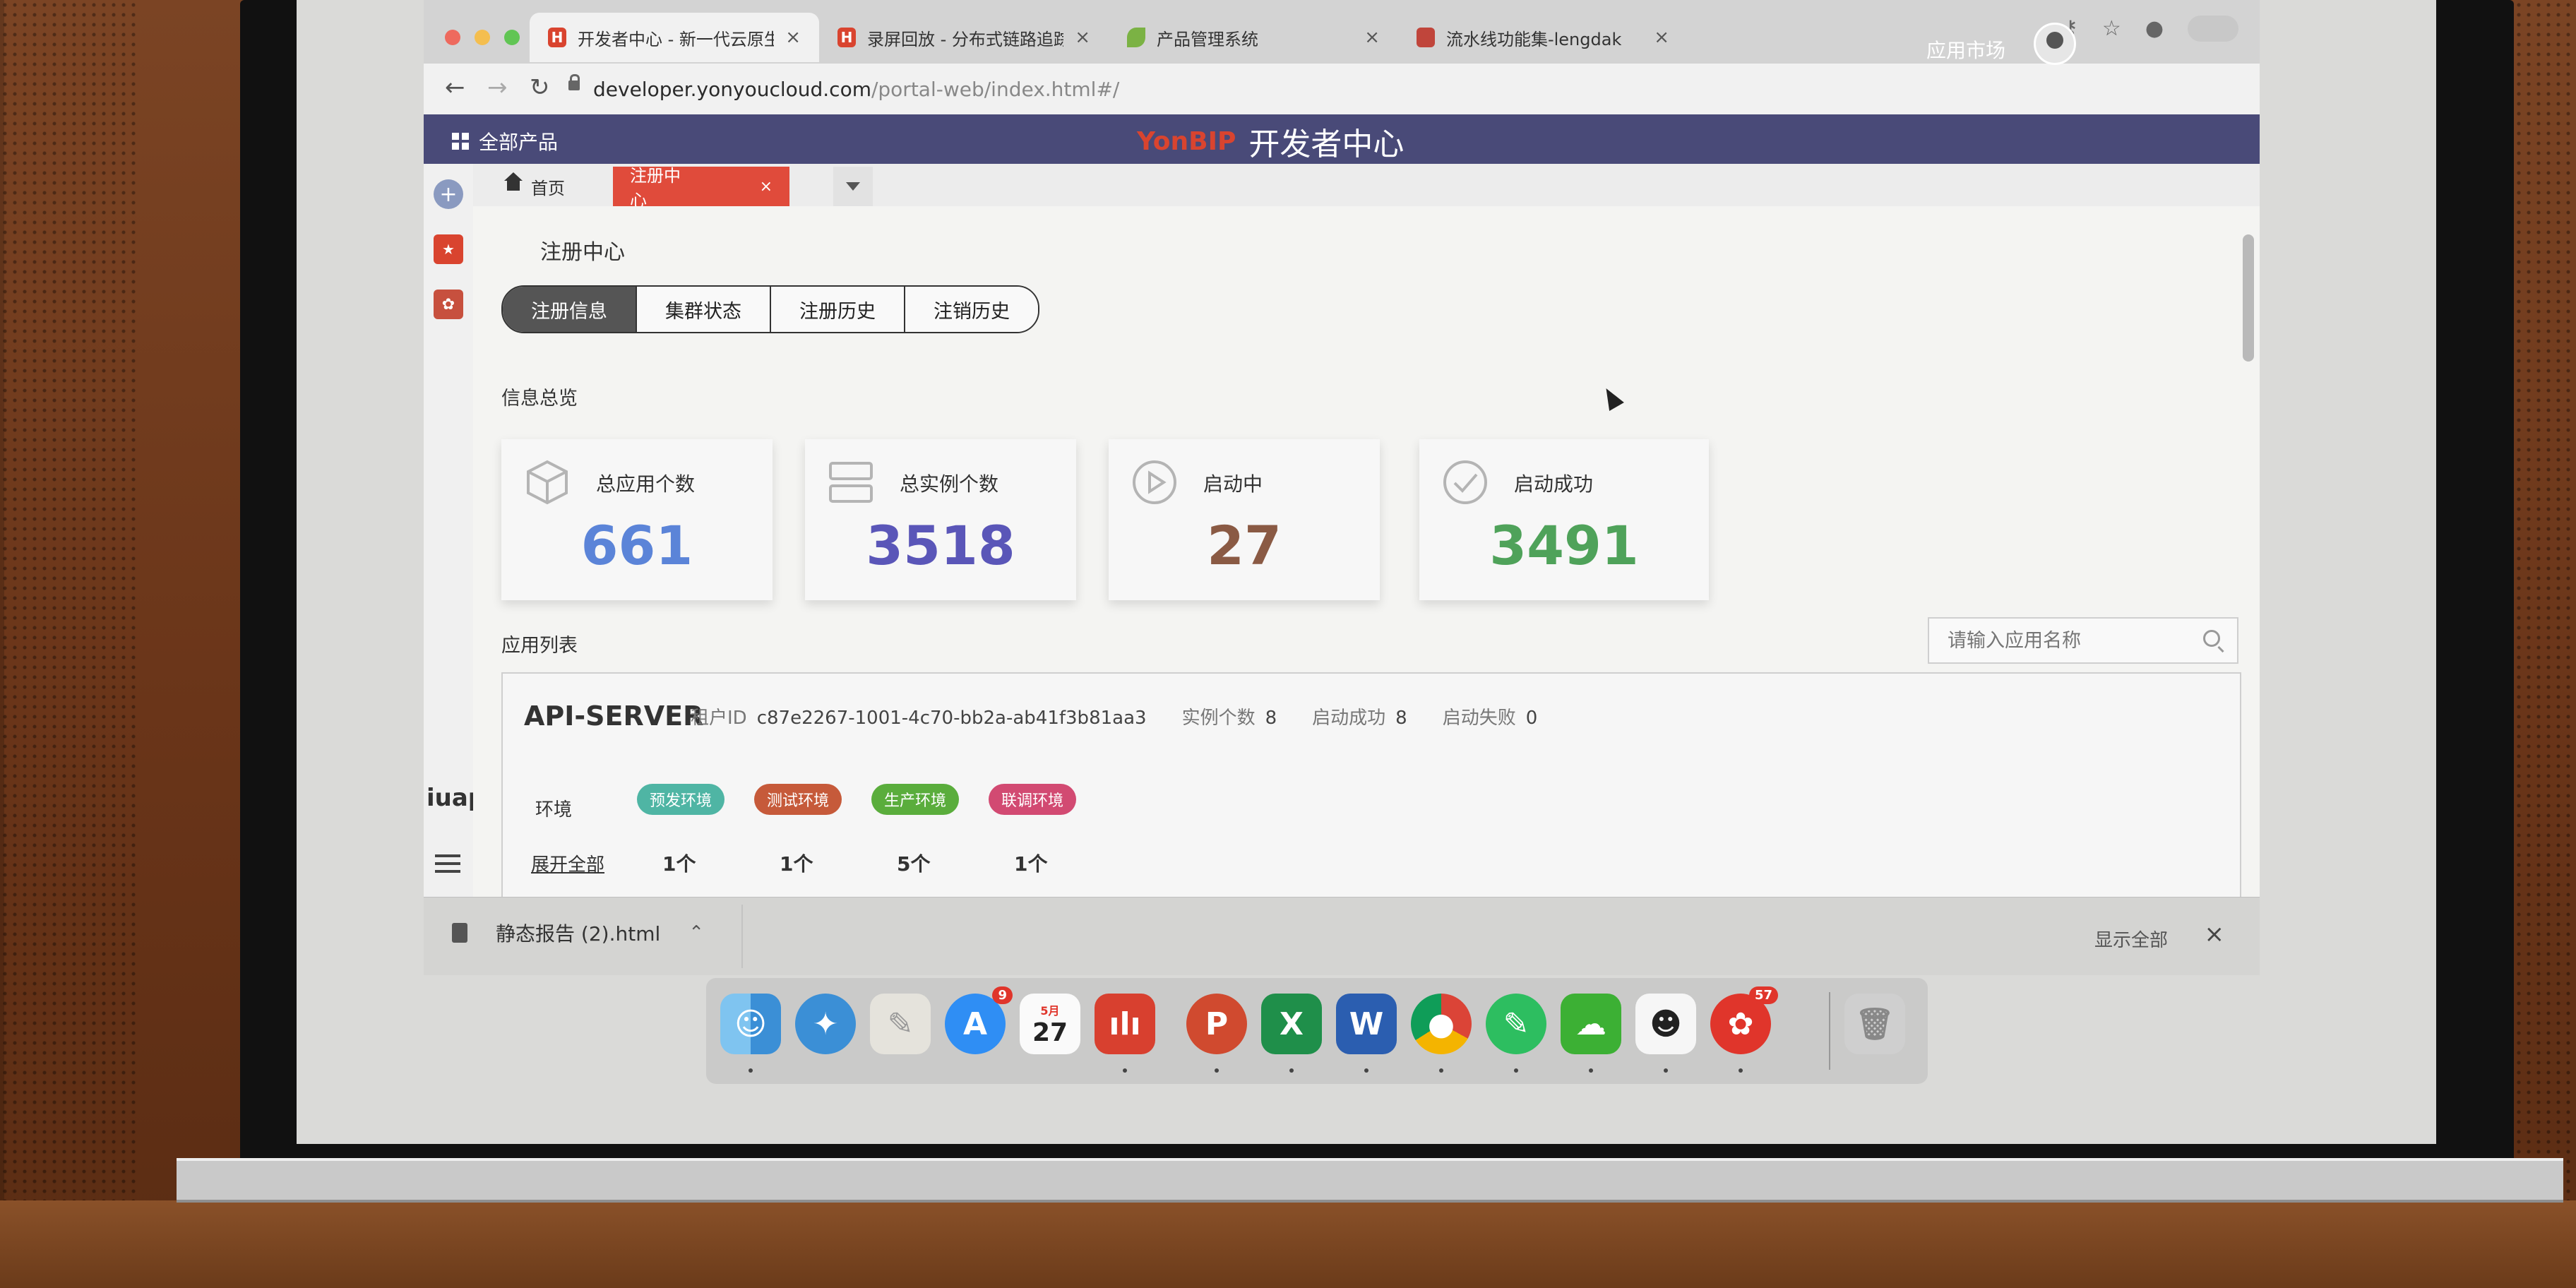 The image size is (2576, 1288). I want to click on chrome-icon: ●, so click(1441, 1024).